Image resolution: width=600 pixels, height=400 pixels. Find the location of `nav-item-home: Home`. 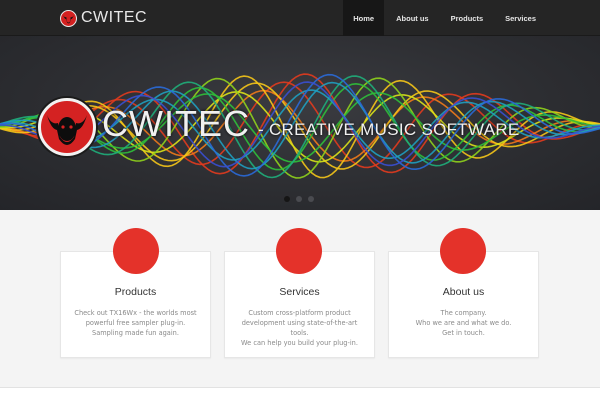

nav-item-home: Home is located at coordinates (364, 18).